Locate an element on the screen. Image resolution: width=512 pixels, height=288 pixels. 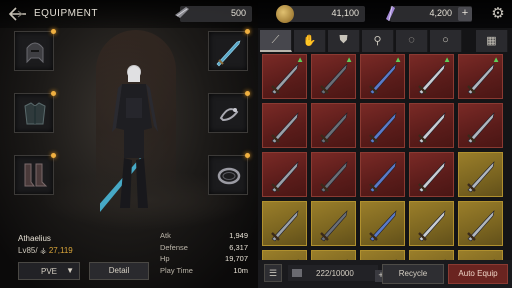
grid-icon: ▦ is located at coordinates (491, 41).